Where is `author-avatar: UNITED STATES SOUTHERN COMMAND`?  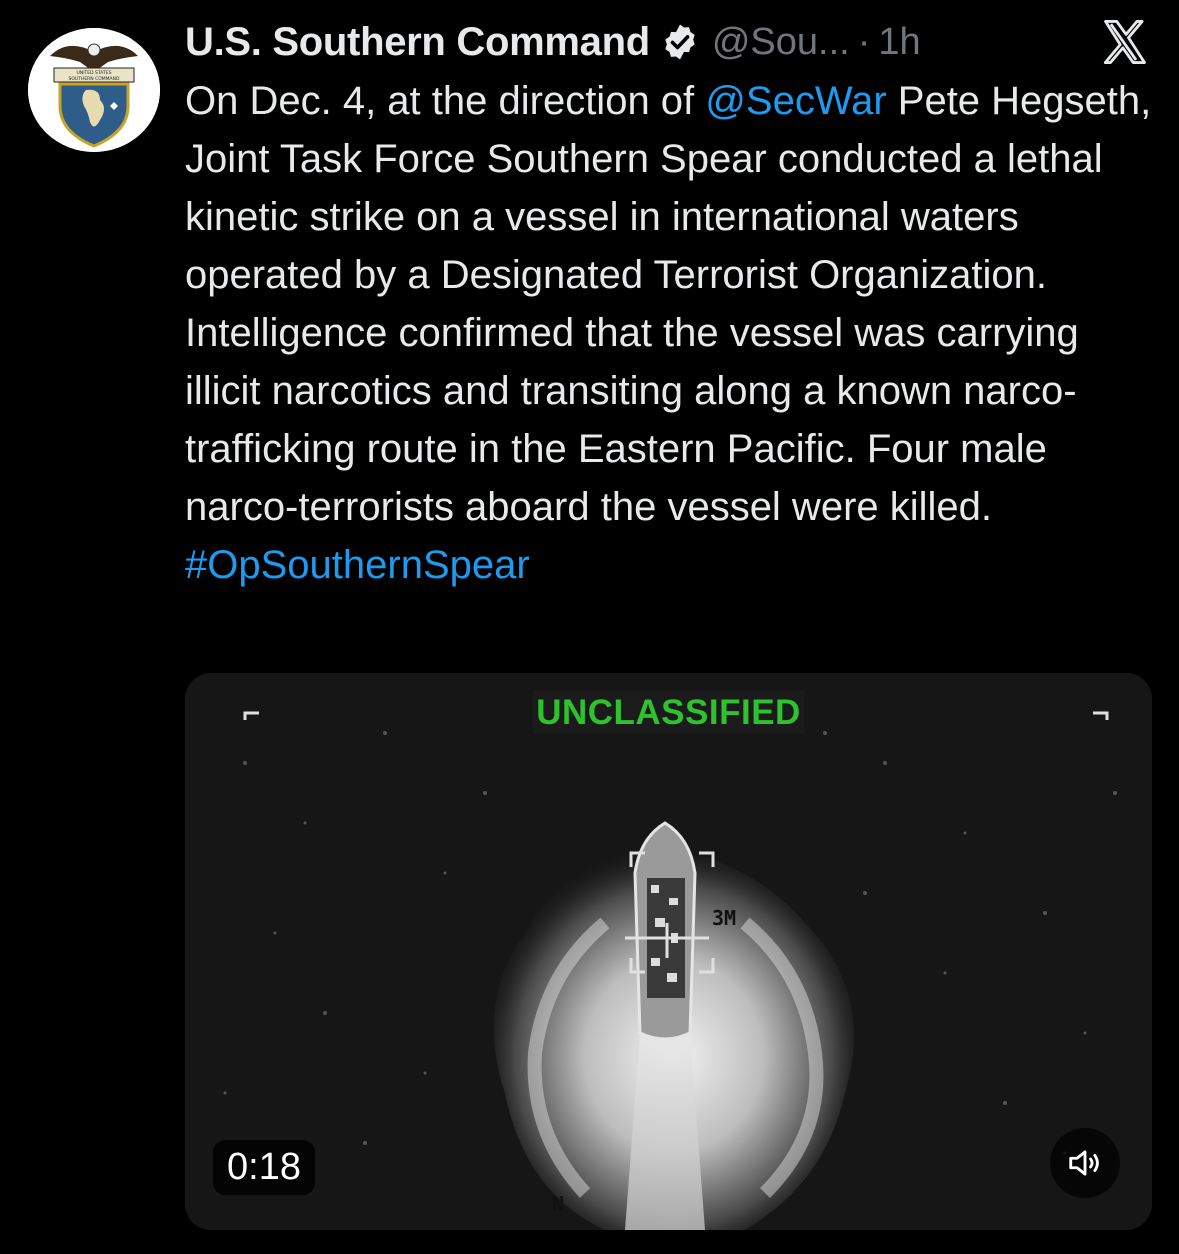
author-avatar: UNITED STATES SOUTHERN COMMAND is located at coordinates (94, 90).